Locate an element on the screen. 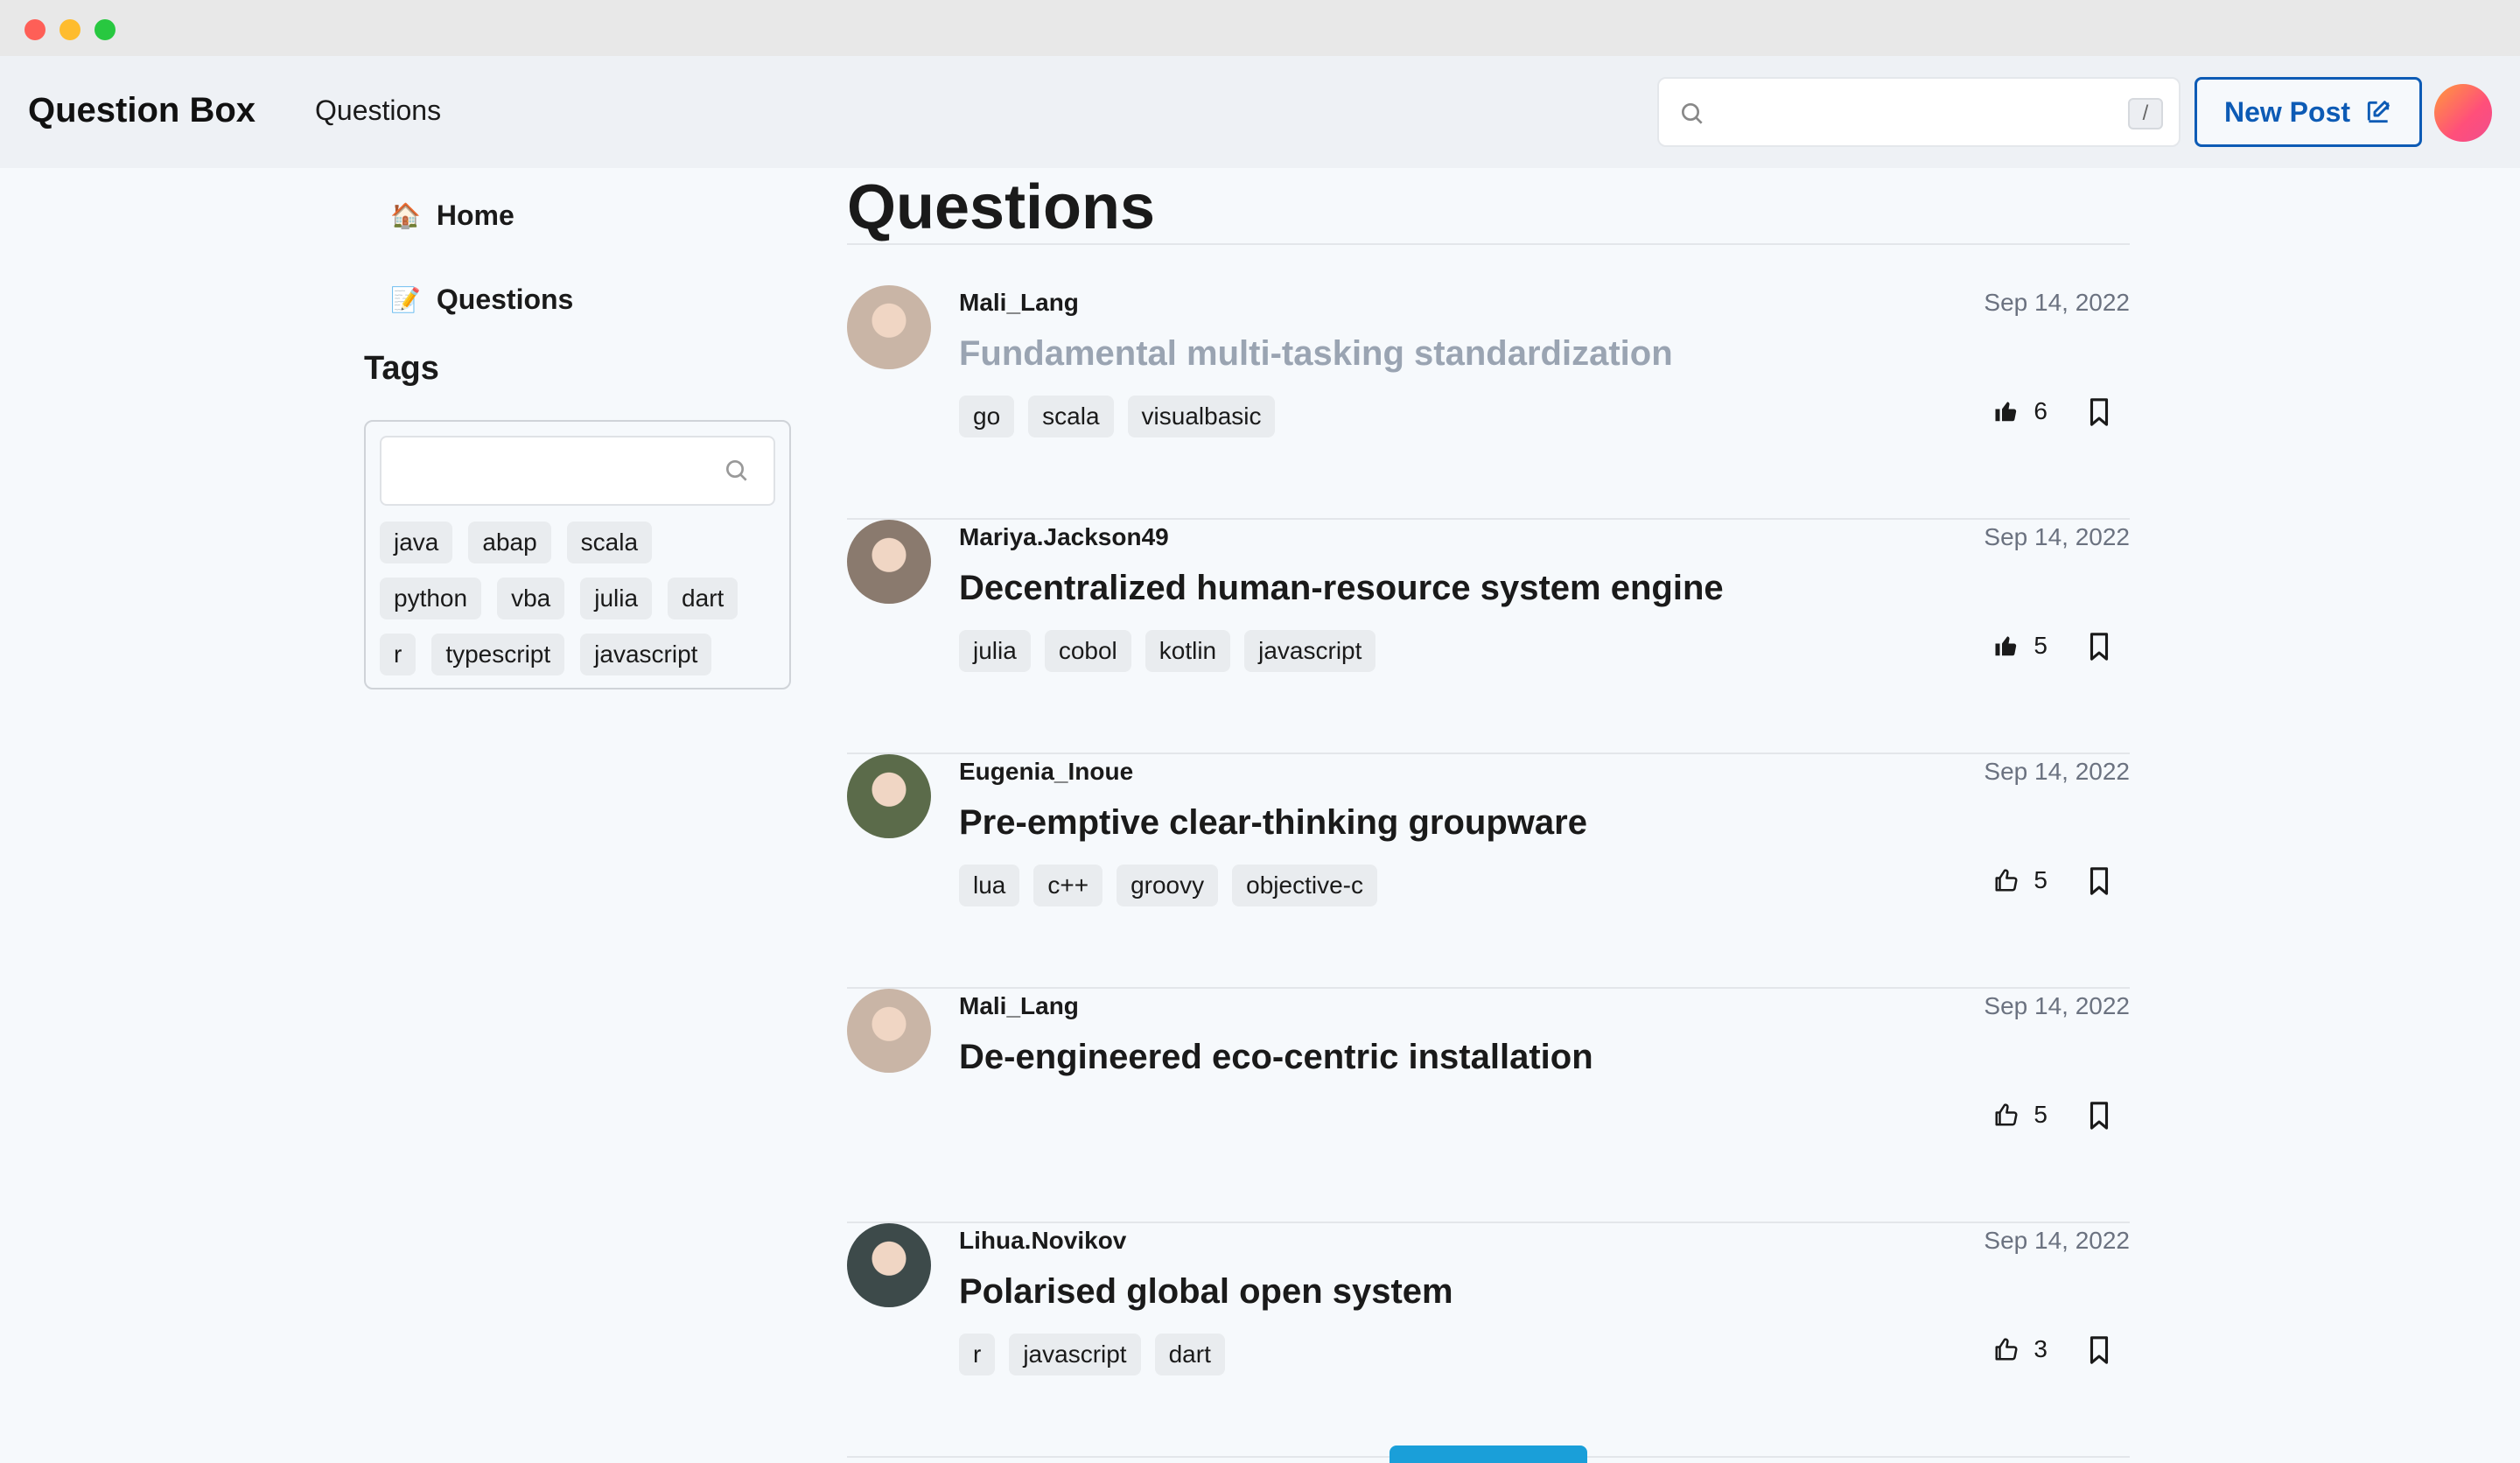  tag: python is located at coordinates (431, 599).